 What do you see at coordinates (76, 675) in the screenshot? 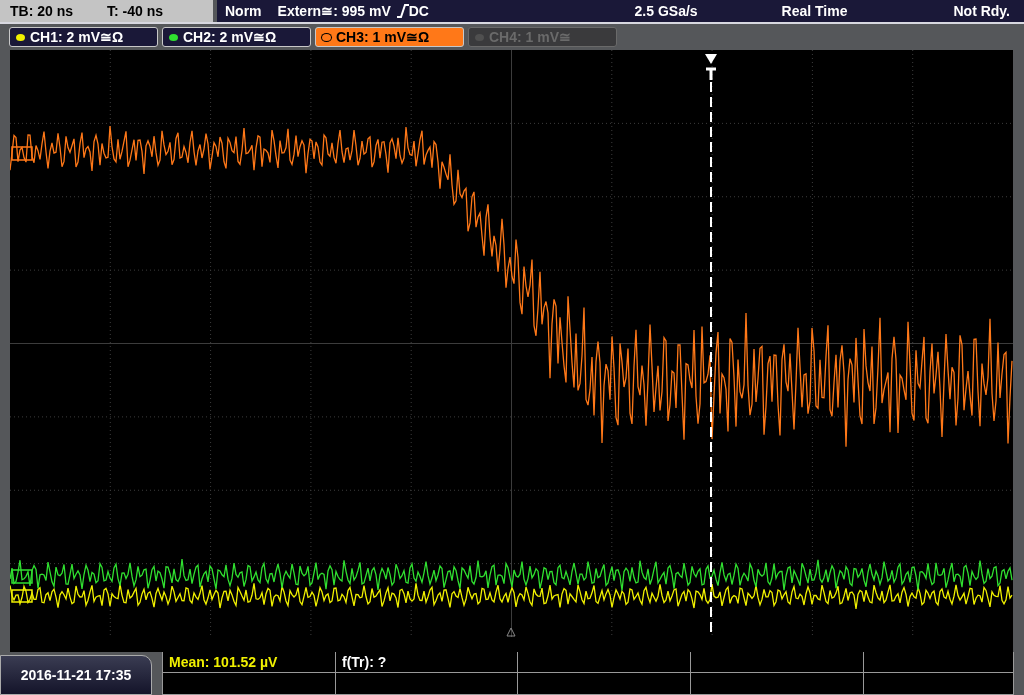
I see `datetime-label: 2016-11-21 17:35` at bounding box center [76, 675].